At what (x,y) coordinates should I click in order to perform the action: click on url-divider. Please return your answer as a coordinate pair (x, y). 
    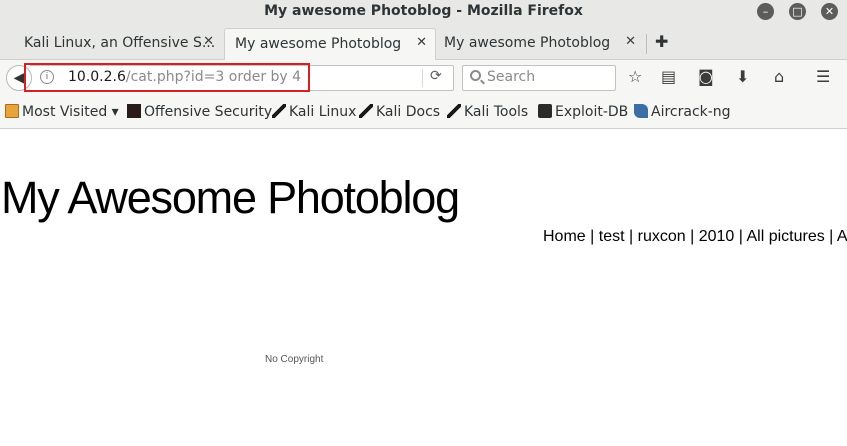
    Looking at the image, I should click on (422, 78).